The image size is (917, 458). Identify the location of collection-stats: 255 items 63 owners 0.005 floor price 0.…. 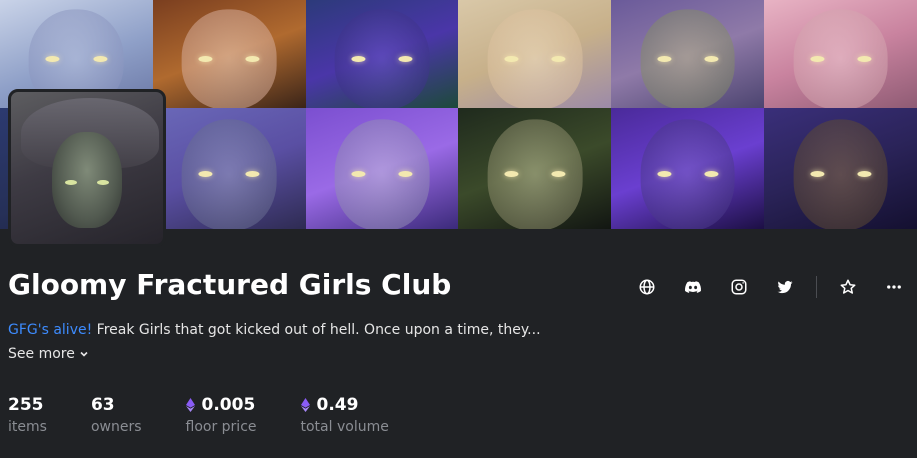
(220, 414).